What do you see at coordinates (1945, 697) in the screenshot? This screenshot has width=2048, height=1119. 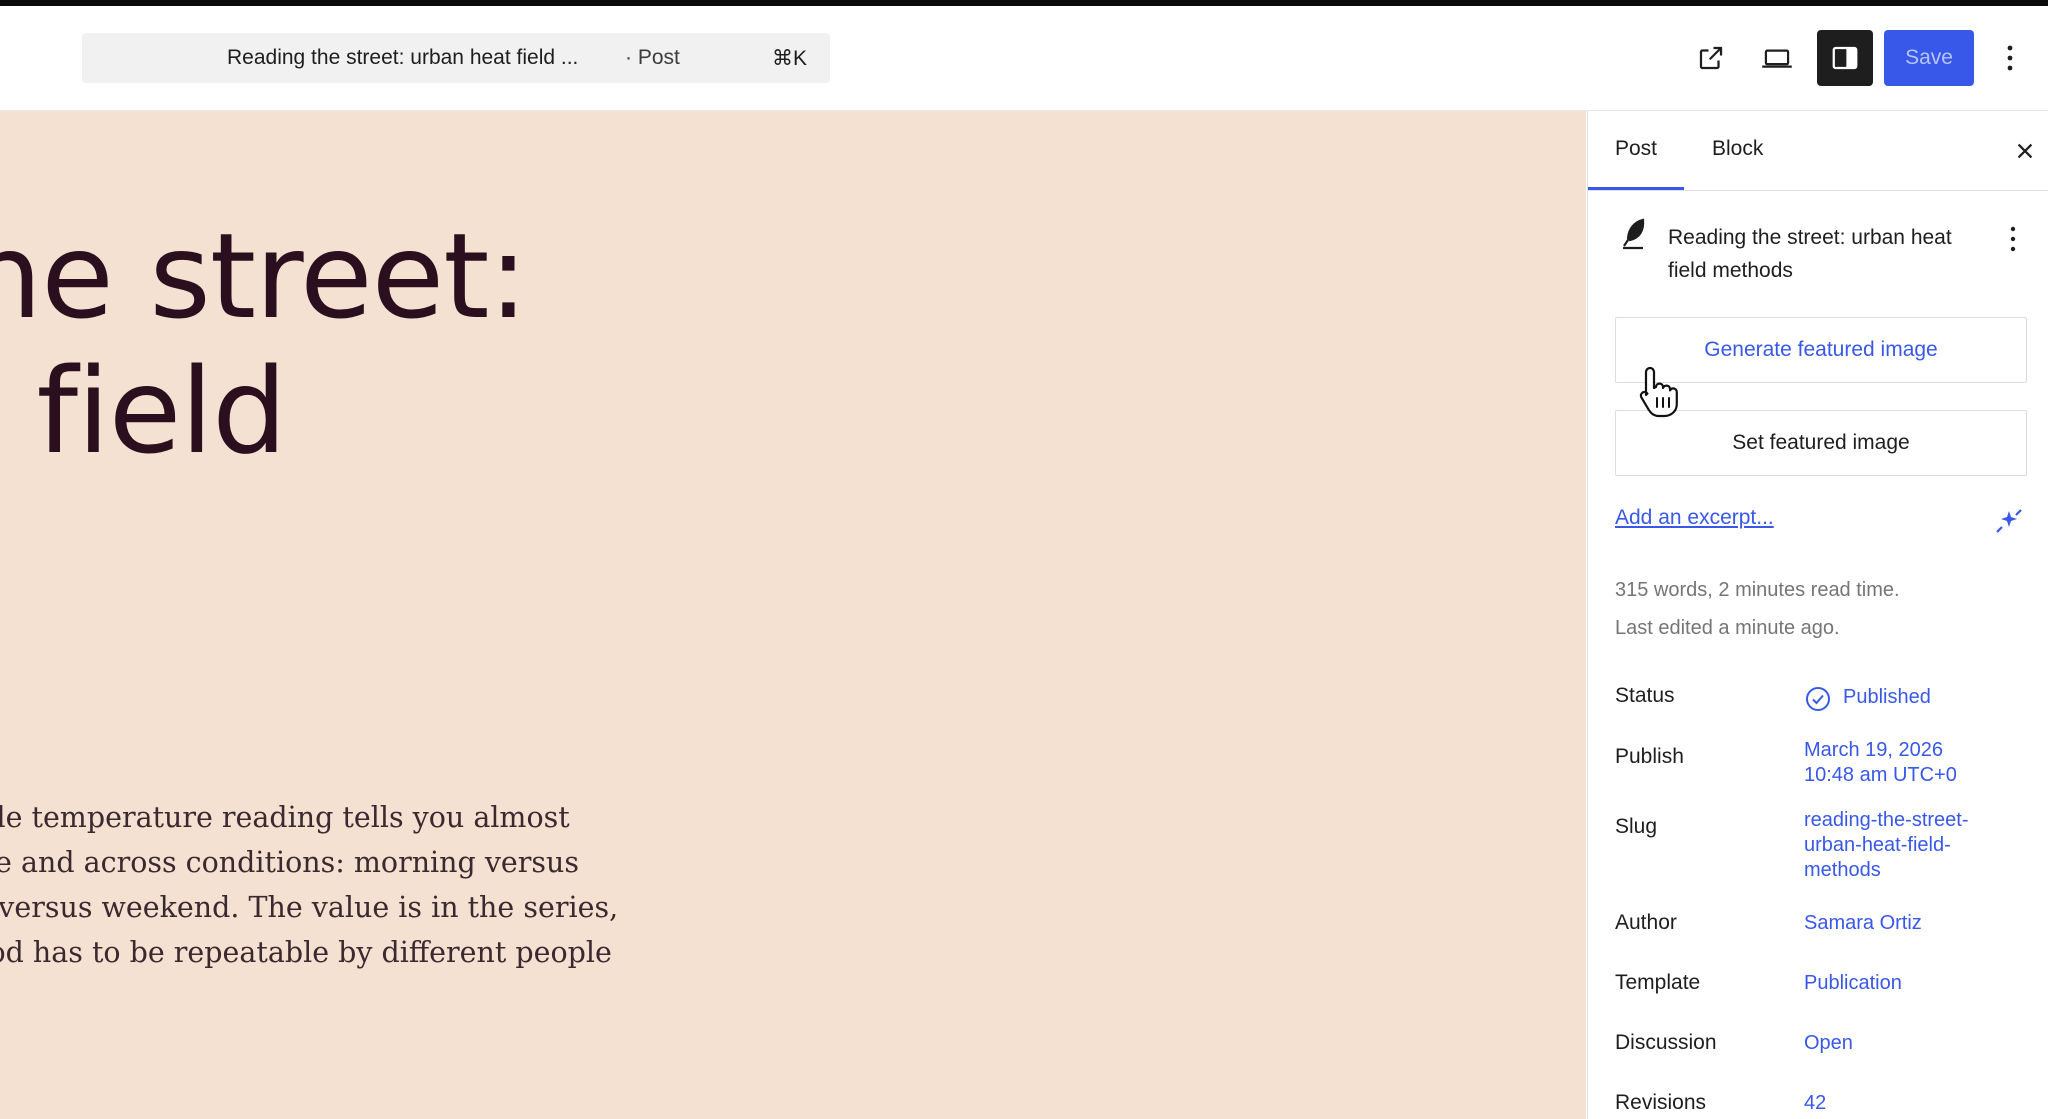 I see `status-value: Published` at bounding box center [1945, 697].